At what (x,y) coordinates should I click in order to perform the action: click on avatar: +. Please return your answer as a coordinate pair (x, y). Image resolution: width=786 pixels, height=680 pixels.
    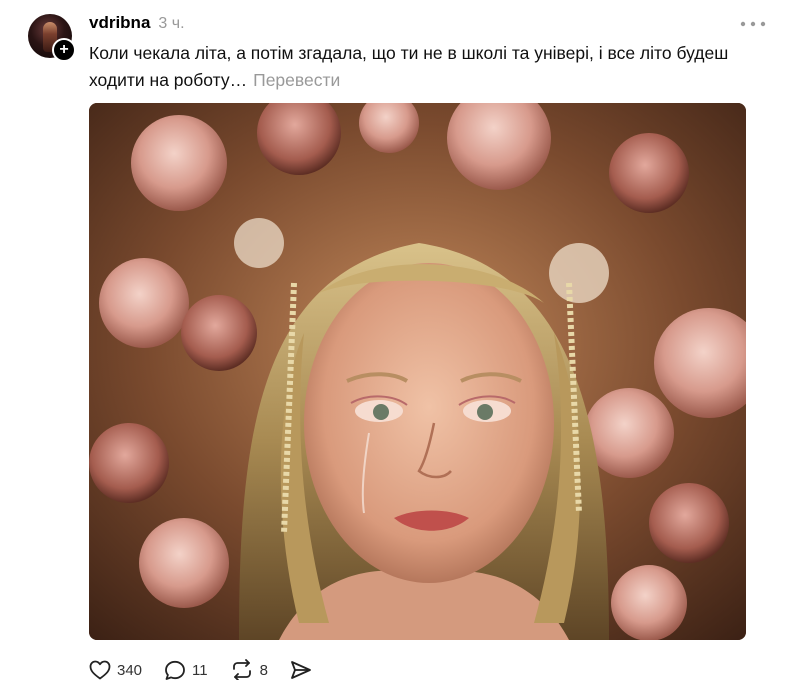
    Looking at the image, I should click on (52, 38).